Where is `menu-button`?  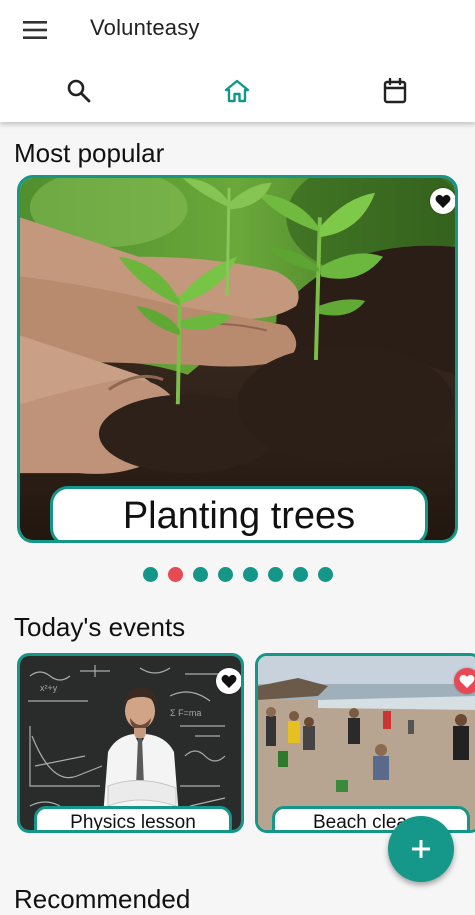
menu-button is located at coordinates (35, 30).